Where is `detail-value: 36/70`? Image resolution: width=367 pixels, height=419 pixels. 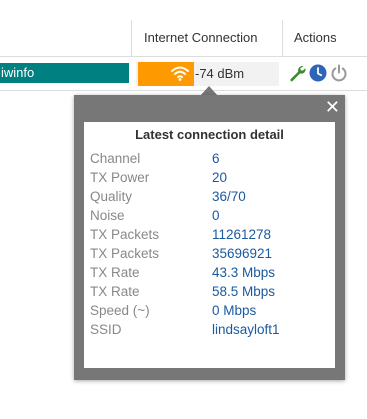
detail-value: 36/70 is located at coordinates (229, 196).